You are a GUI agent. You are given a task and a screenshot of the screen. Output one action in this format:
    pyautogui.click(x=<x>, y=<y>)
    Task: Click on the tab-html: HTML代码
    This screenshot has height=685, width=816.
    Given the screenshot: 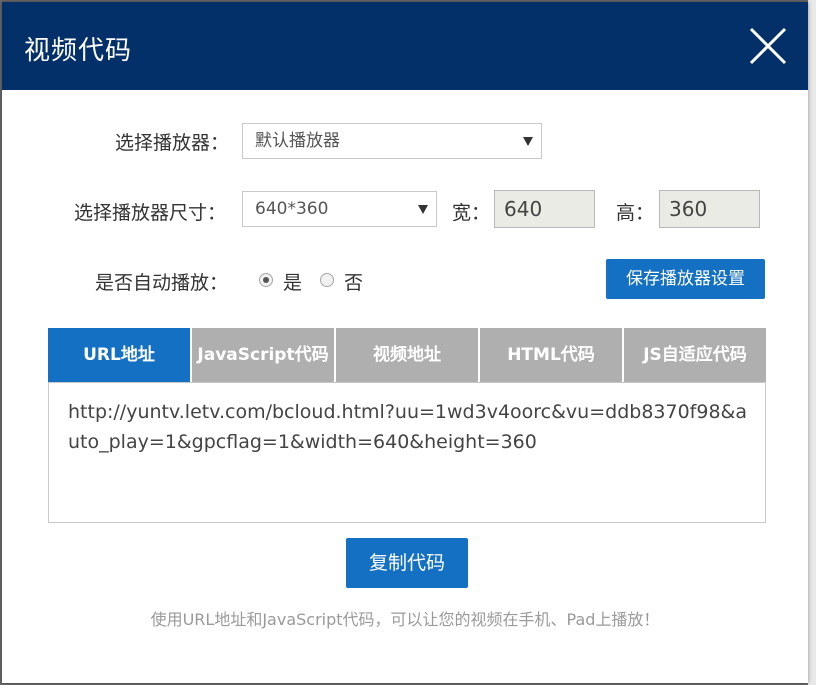 What is the action you would take?
    pyautogui.click(x=551, y=355)
    